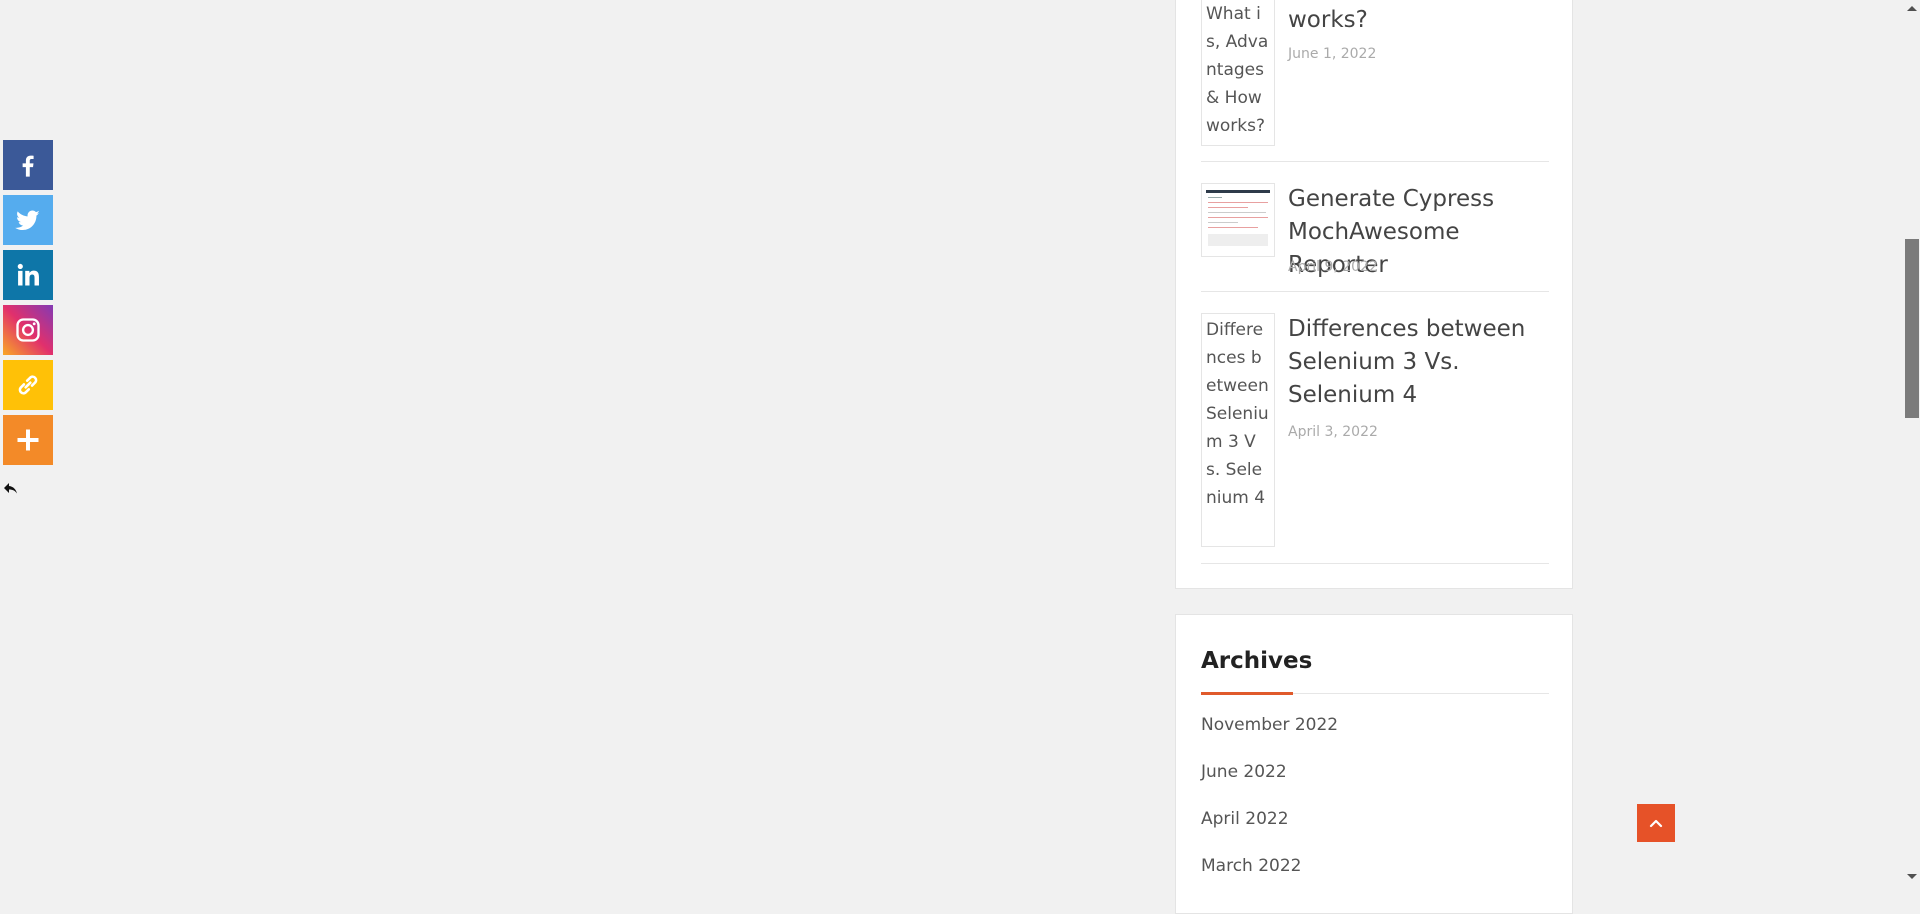  I want to click on hide-share-bar-toggle, so click(12, 489).